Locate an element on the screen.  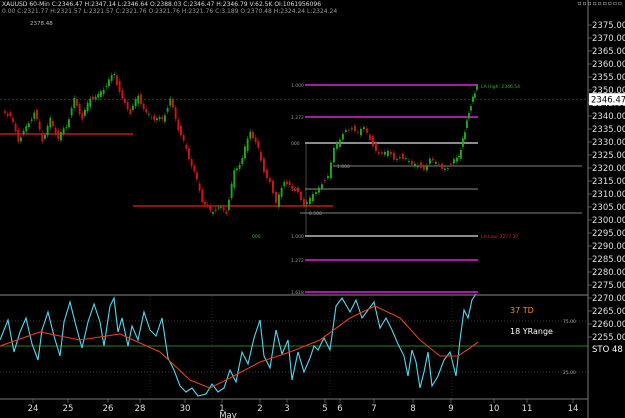
price-label: 2290.00 is located at coordinates (608, 247).